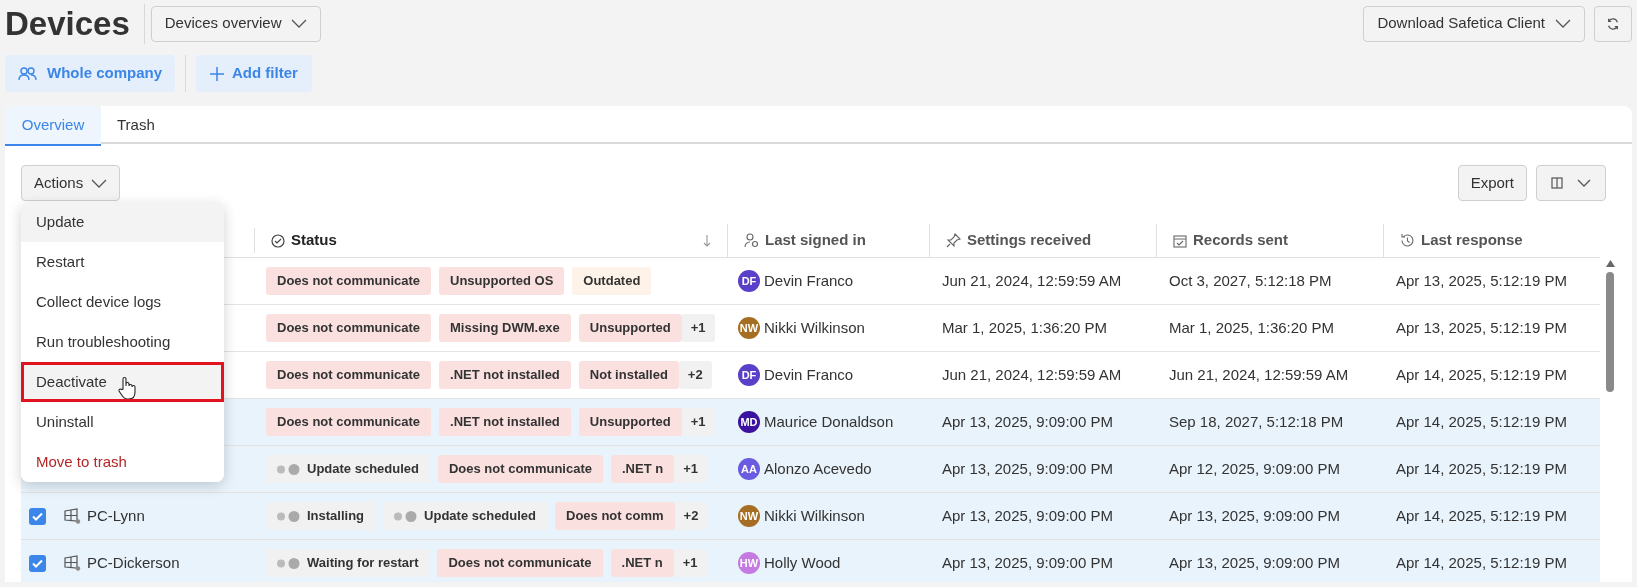 The image size is (1637, 587). Describe the element at coordinates (1613, 23) in the screenshot. I see `refresh-button` at that location.